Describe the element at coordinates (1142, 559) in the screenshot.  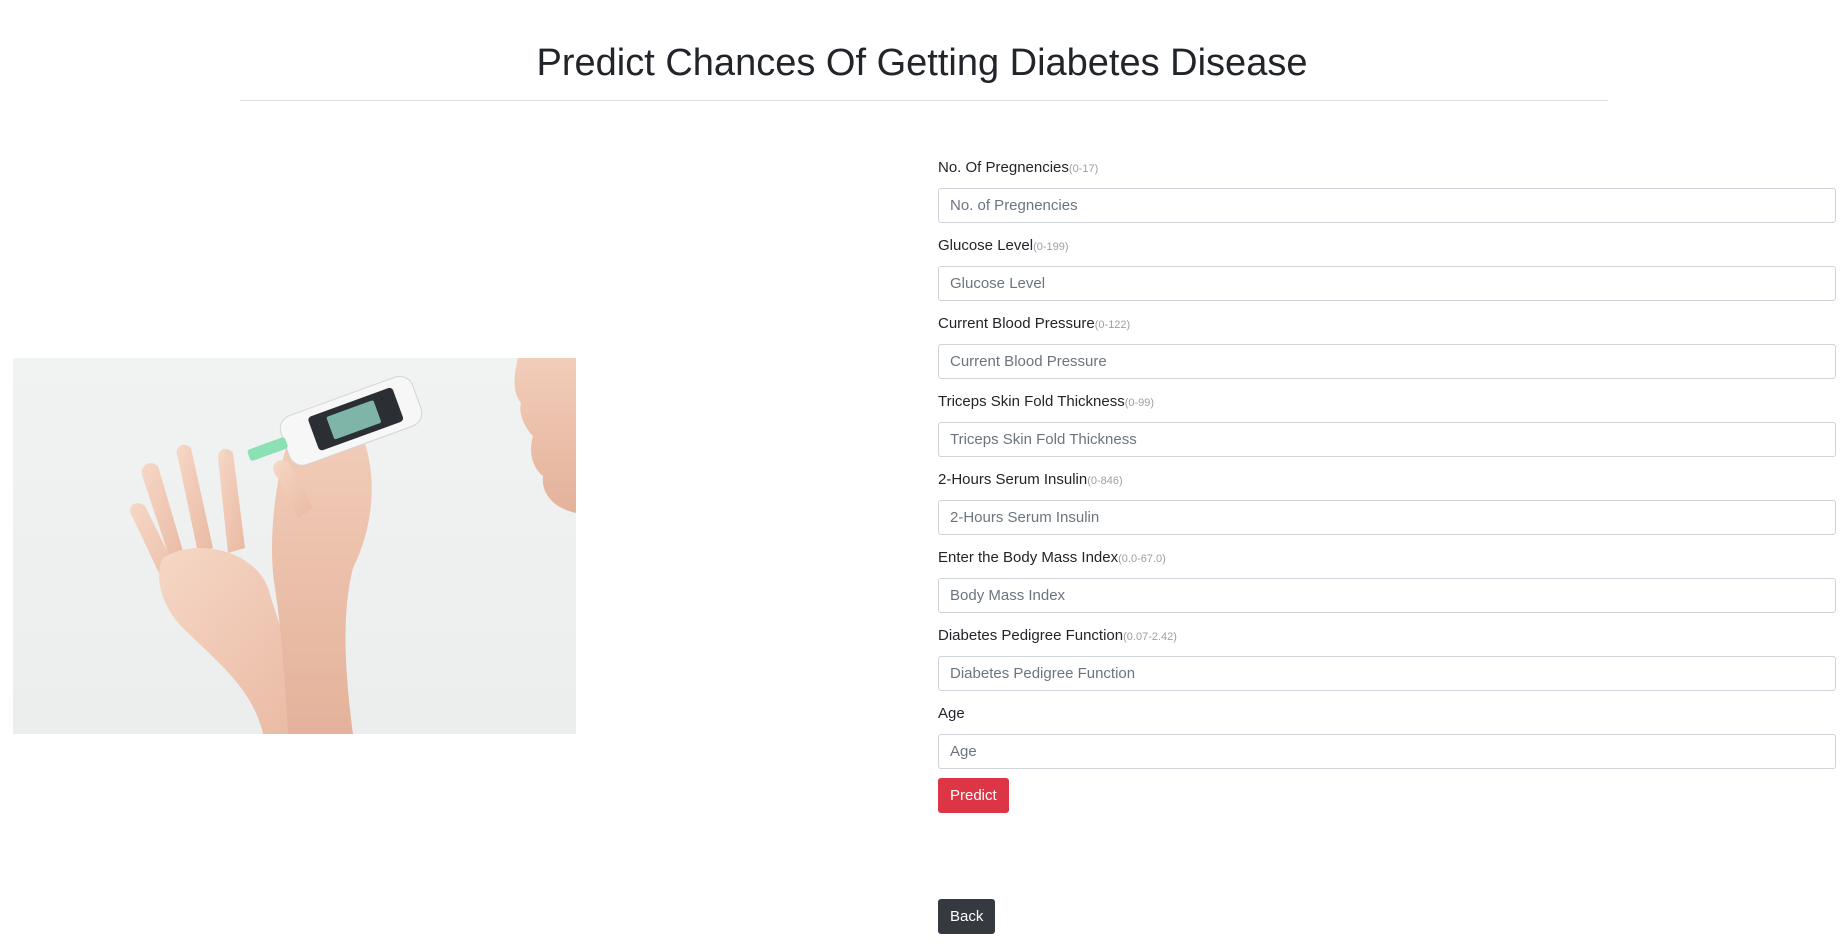
I see `field-range: (0.0-67.0)` at that location.